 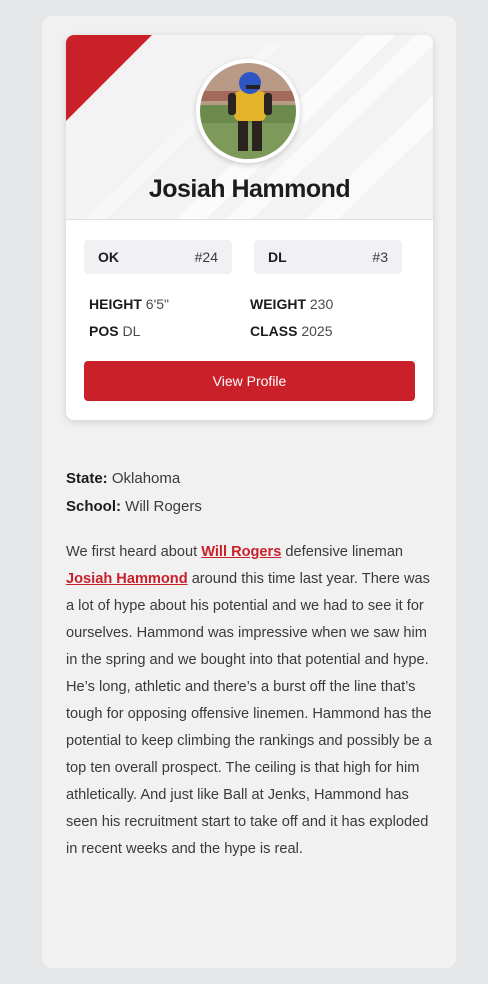 What do you see at coordinates (317, 331) in the screenshot?
I see `stat-value: 2025` at bounding box center [317, 331].